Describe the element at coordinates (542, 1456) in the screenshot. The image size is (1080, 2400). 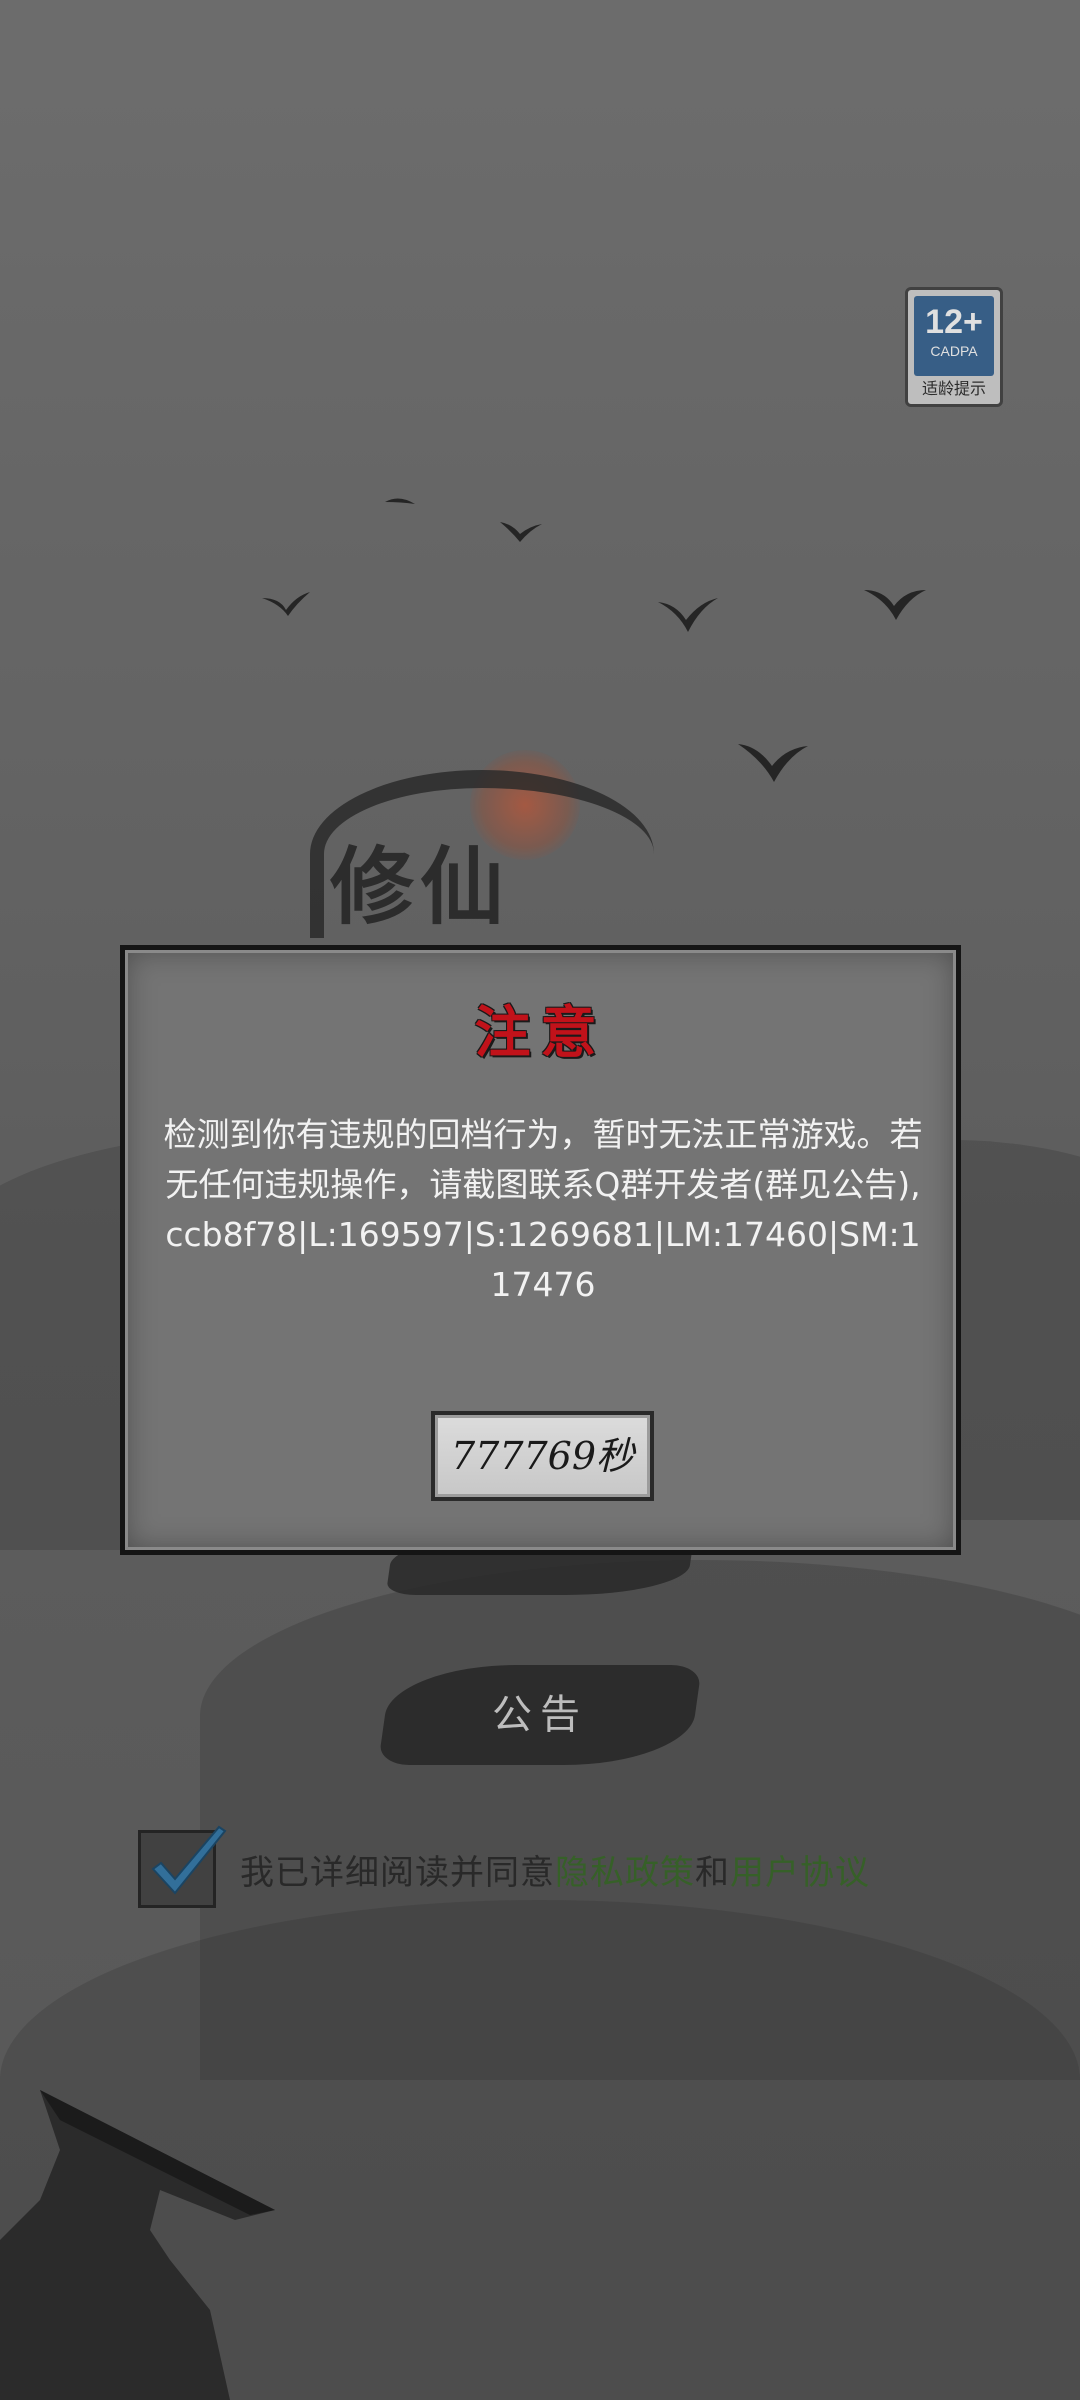
I see `countdown-button: 777769秒` at that location.